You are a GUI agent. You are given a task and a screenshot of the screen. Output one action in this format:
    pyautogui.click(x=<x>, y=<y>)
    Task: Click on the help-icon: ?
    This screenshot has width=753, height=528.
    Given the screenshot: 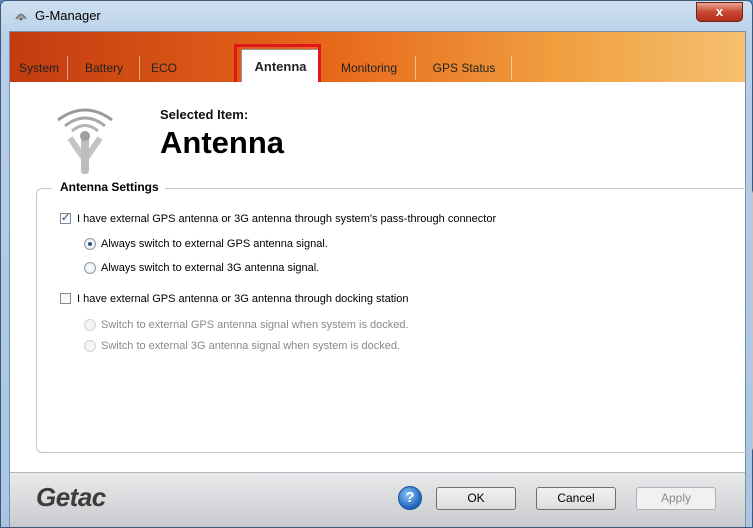 What is the action you would take?
    pyautogui.click(x=410, y=498)
    